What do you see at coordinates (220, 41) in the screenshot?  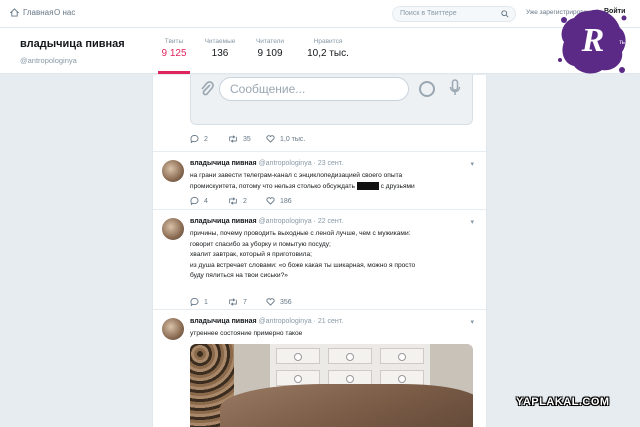 I see `stat-label: Читаемые` at bounding box center [220, 41].